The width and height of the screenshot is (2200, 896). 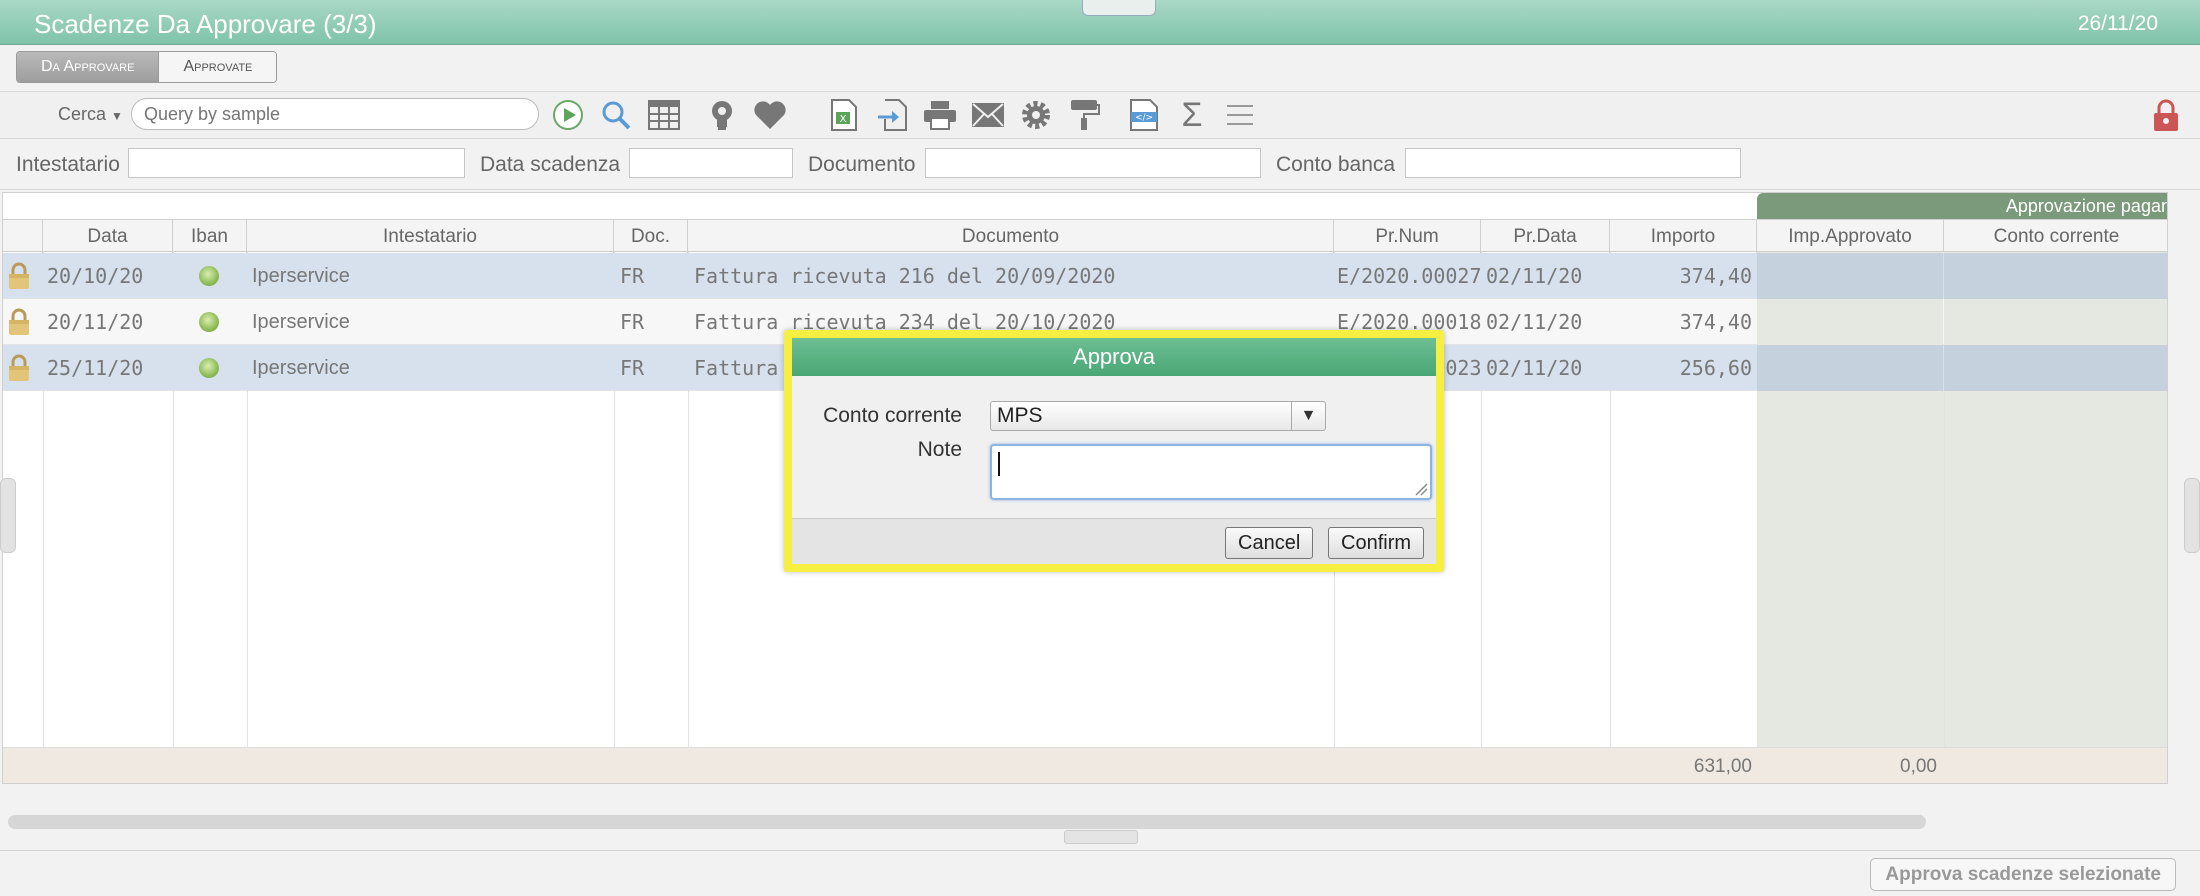 What do you see at coordinates (1093, 163) in the screenshot?
I see `filter-documento-input` at bounding box center [1093, 163].